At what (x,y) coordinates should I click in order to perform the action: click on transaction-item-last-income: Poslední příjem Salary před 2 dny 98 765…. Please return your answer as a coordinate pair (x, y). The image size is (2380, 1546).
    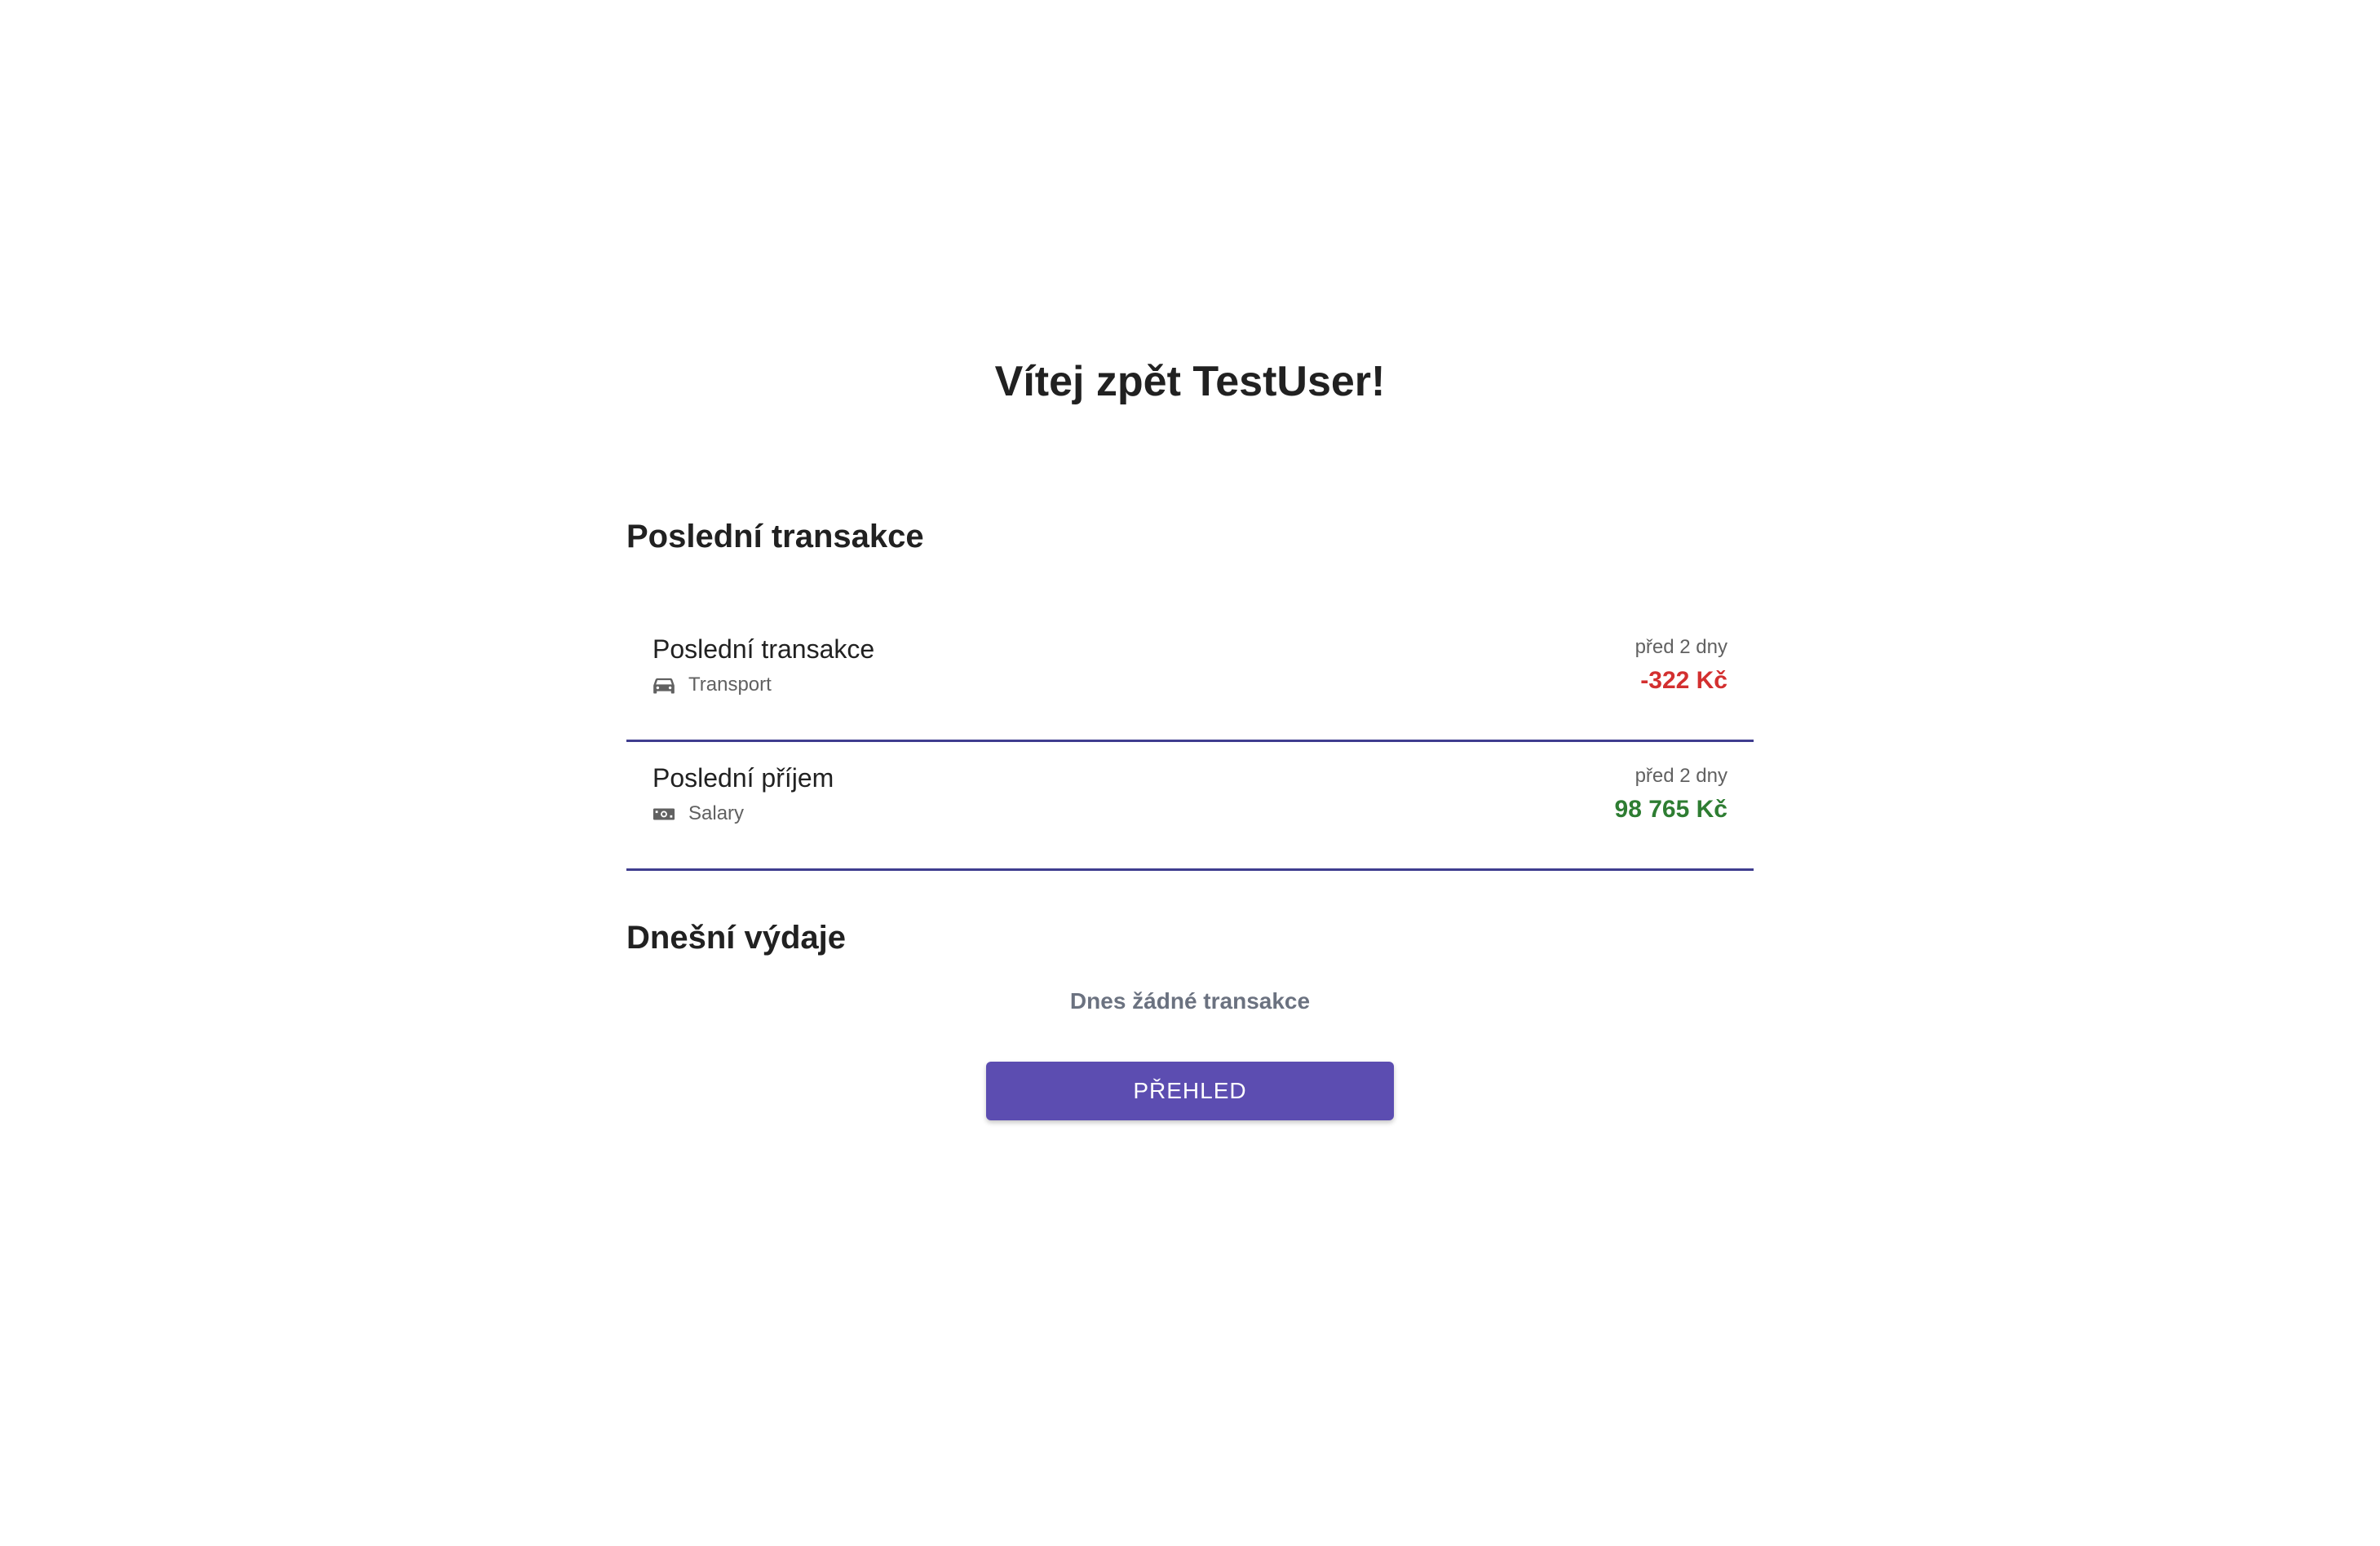
    Looking at the image, I should click on (1190, 807).